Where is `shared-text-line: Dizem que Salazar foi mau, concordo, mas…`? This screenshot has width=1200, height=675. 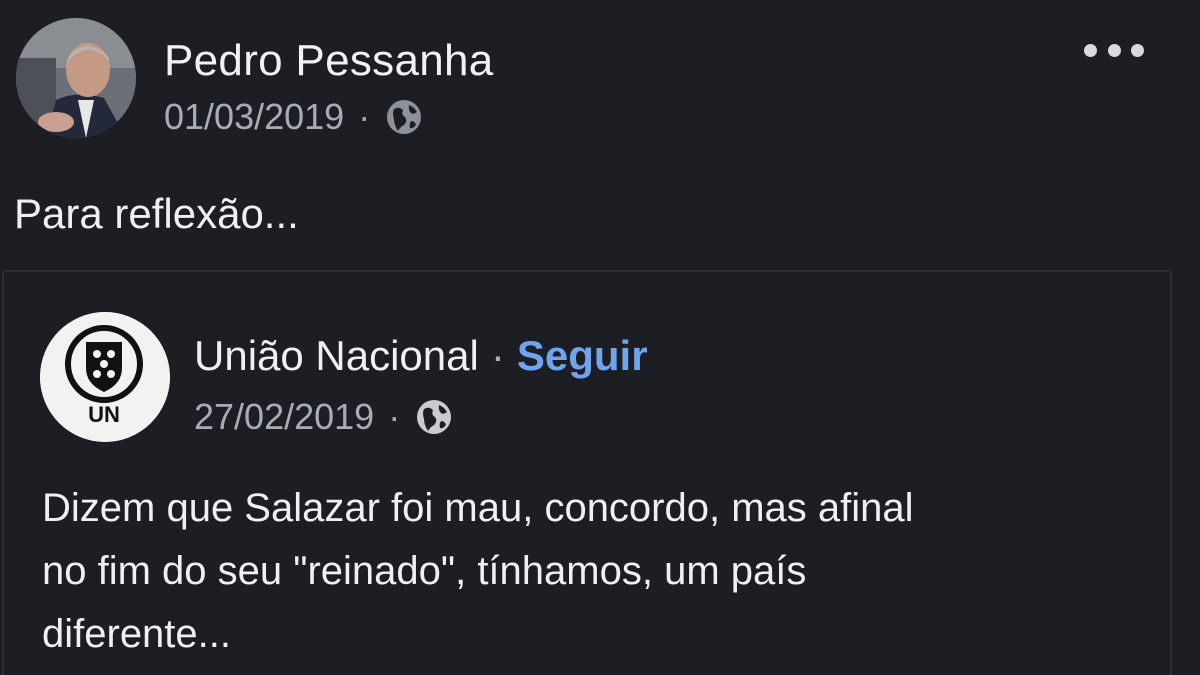
shared-text-line: Dizem que Salazar foi mau, concordo, mas… is located at coordinates (478, 508).